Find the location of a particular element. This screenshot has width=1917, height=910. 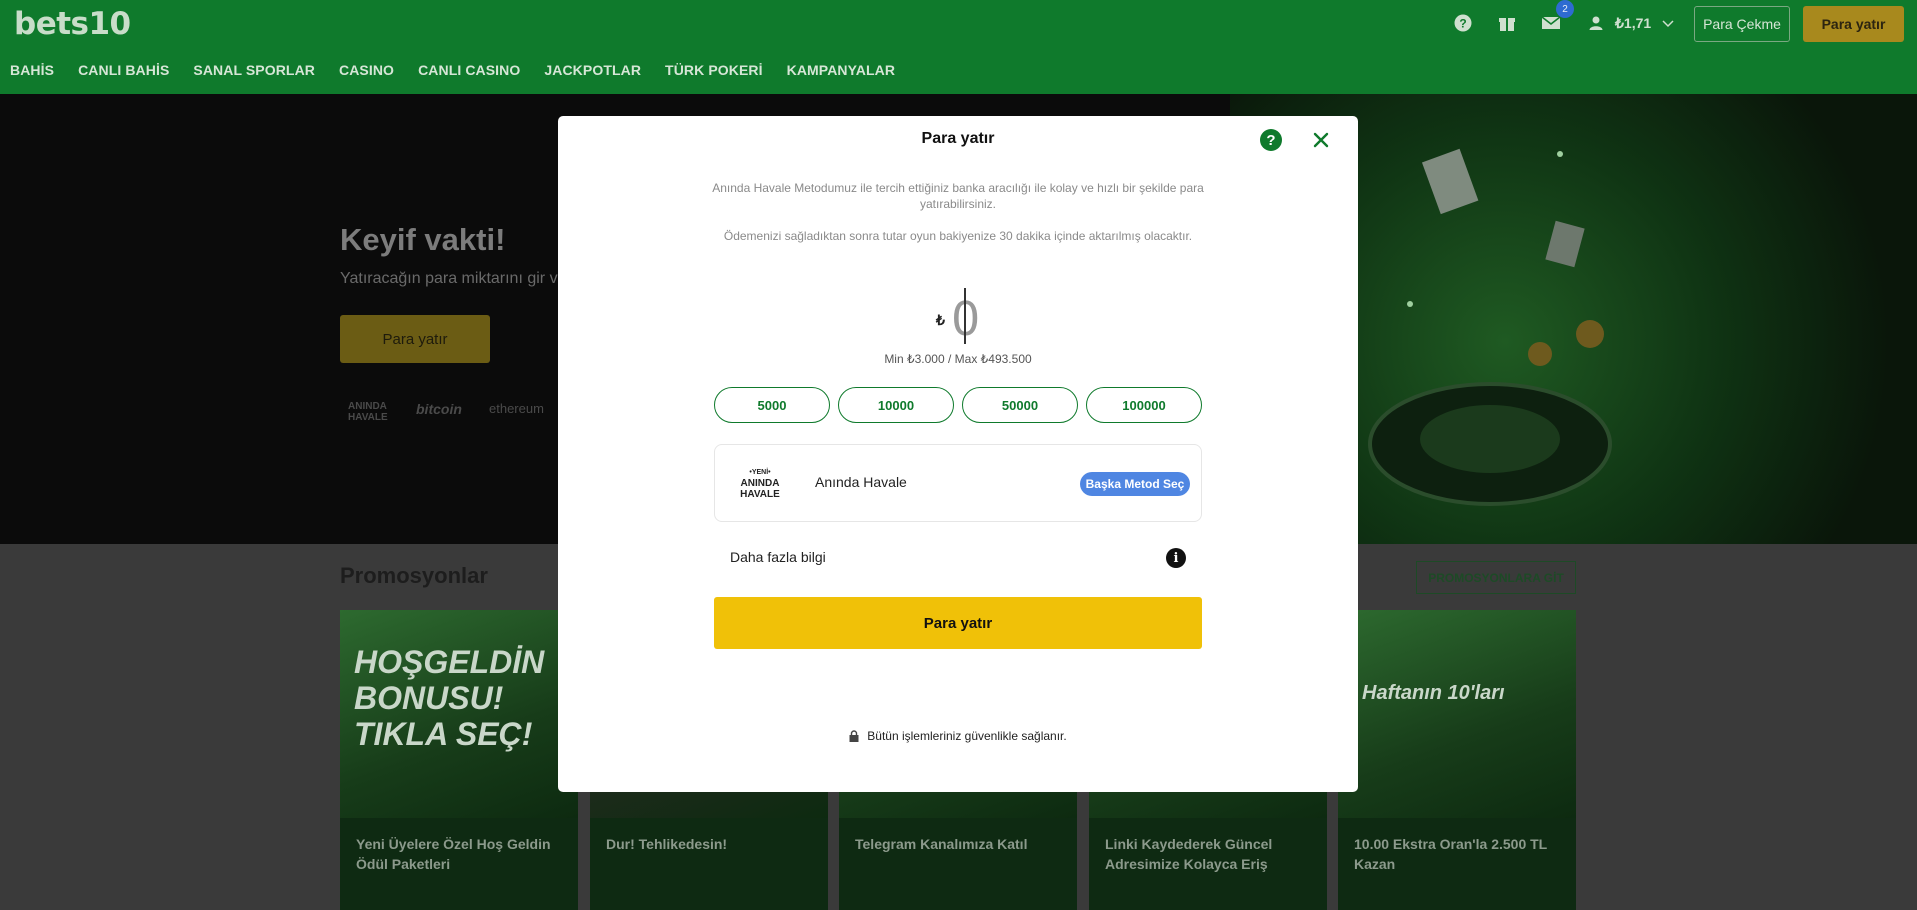

quick-amount-button: 5000 is located at coordinates (772, 405).